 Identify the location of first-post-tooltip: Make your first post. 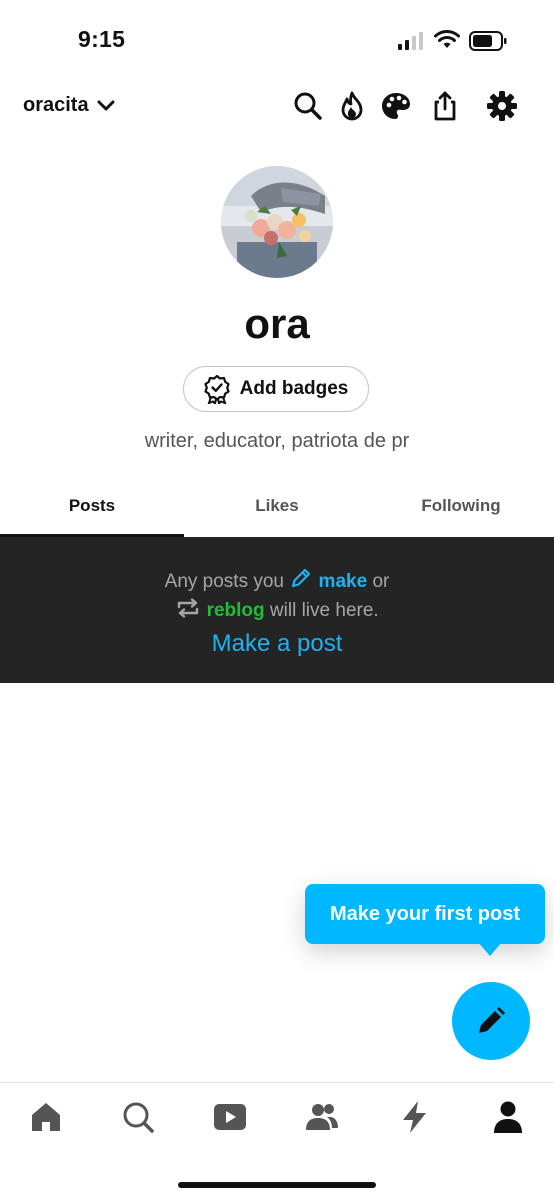
(425, 914).